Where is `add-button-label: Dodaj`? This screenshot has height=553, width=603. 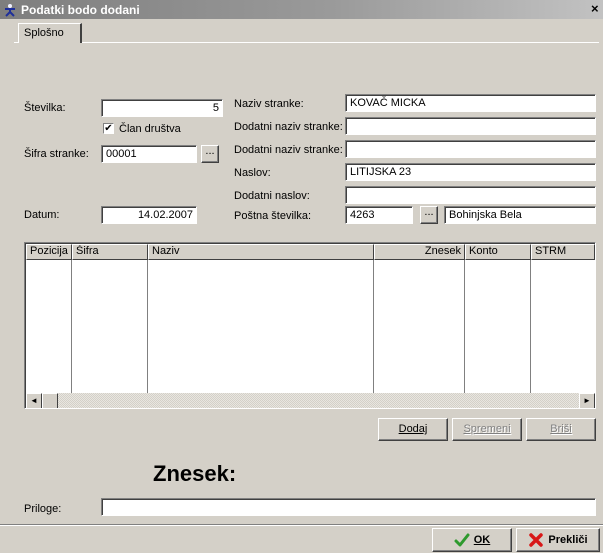
add-button-label: Dodaj is located at coordinates (413, 429).